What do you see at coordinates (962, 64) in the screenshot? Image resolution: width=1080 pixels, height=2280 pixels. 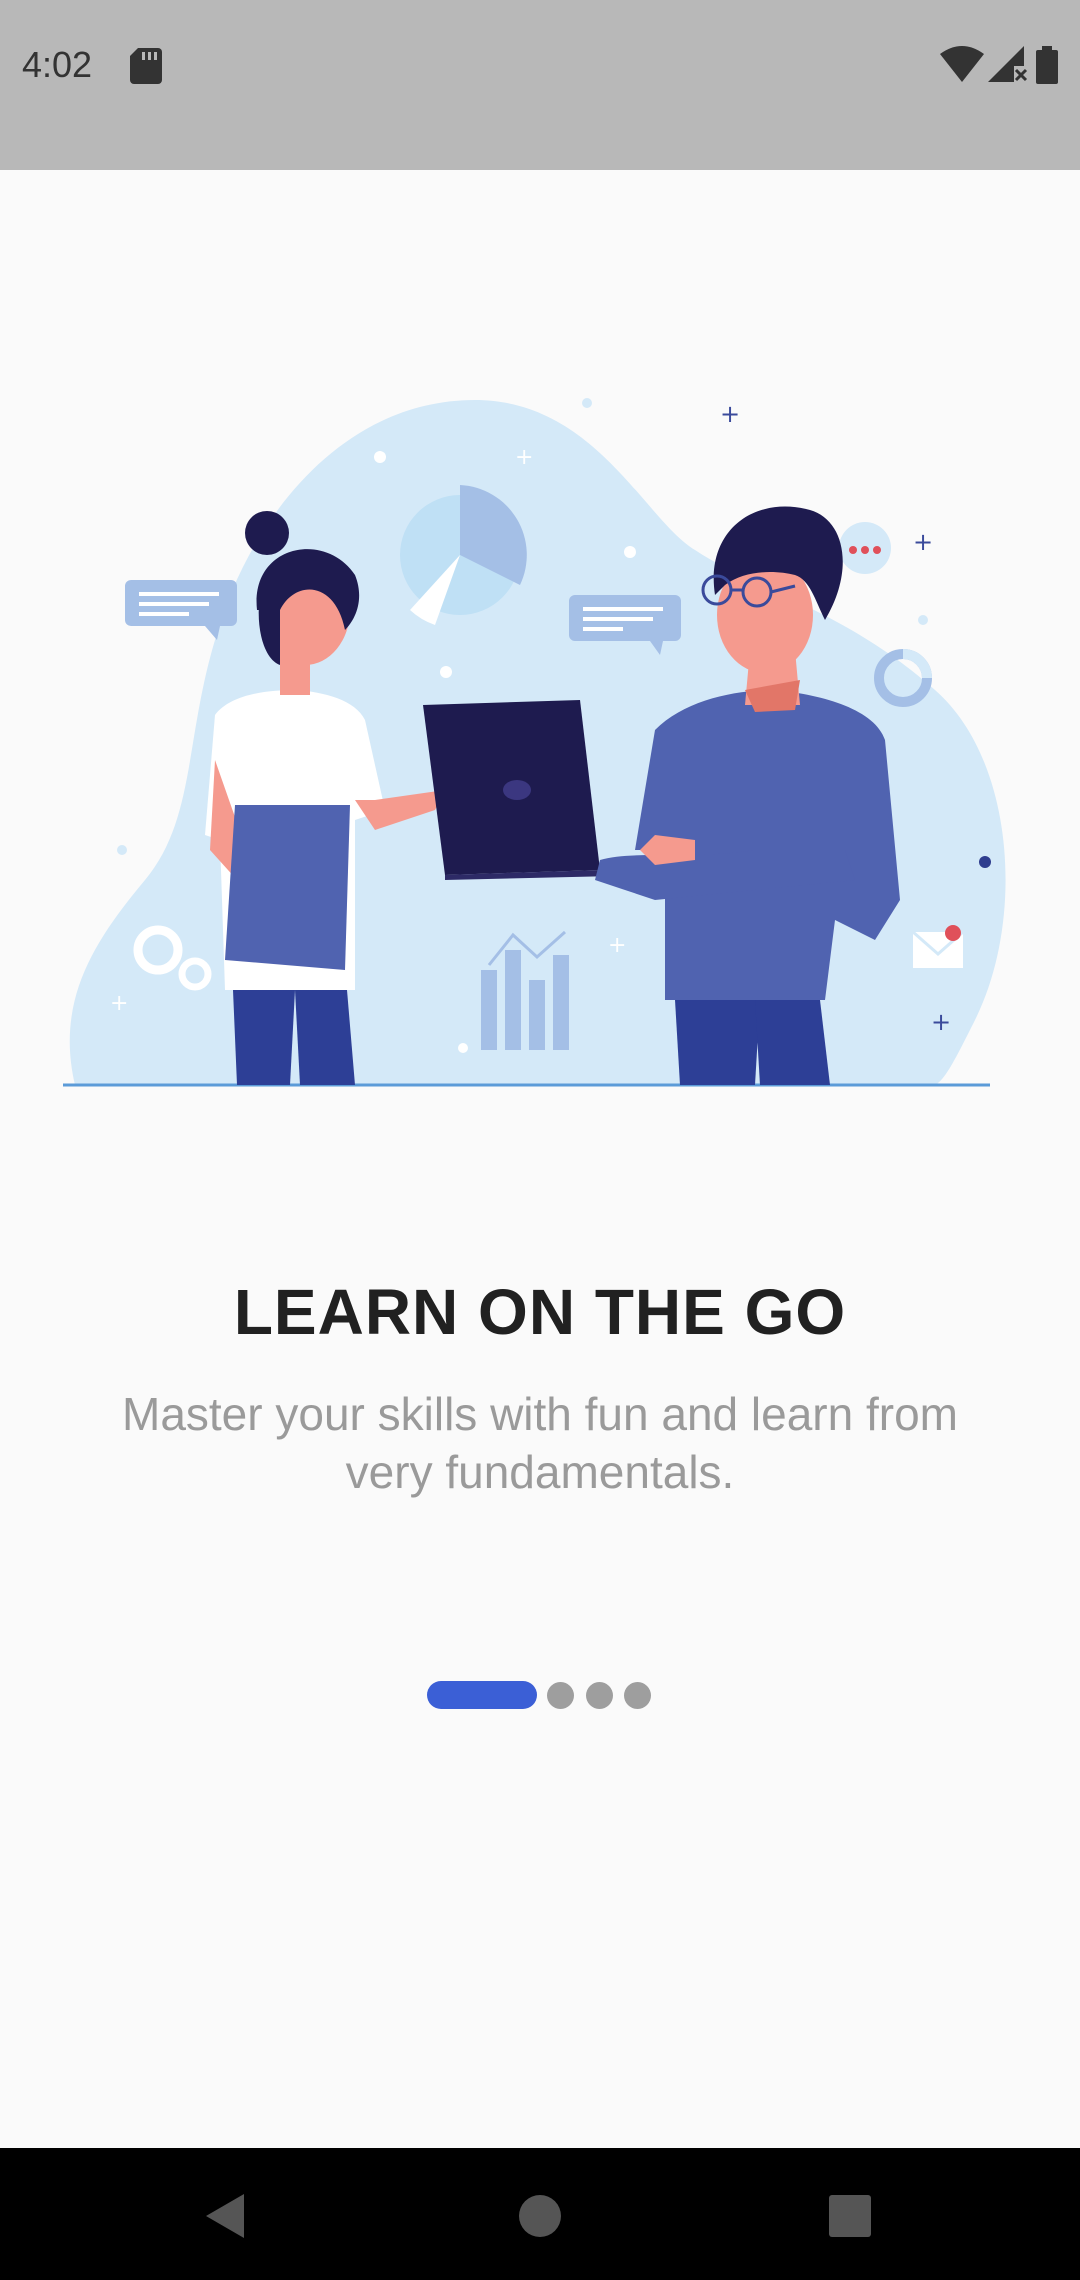 I see `wifi-icon` at bounding box center [962, 64].